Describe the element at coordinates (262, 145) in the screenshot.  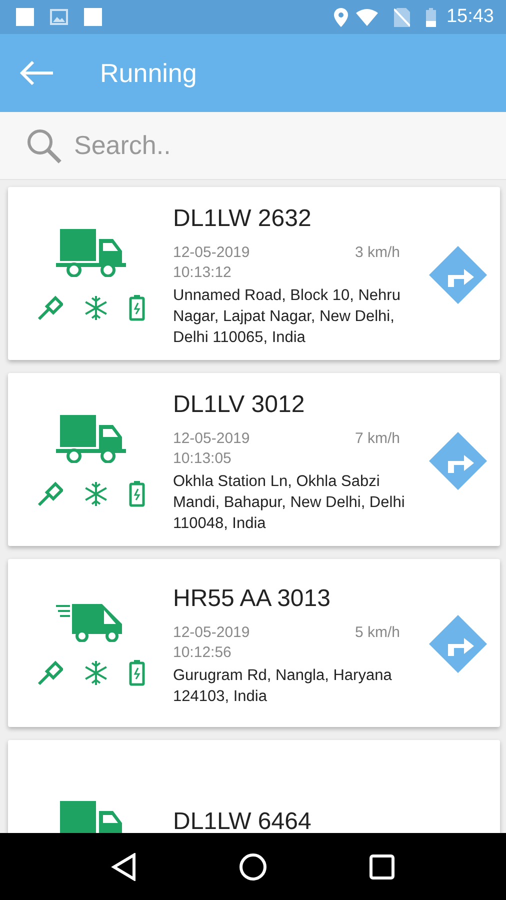
I see `search-field: Search..` at that location.